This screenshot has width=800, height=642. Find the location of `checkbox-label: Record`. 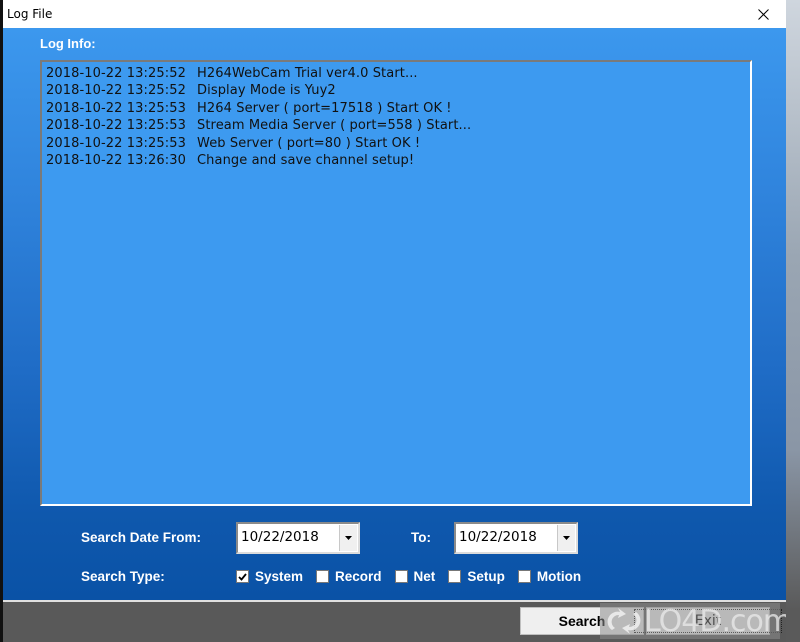

checkbox-label: Record is located at coordinates (358, 576).